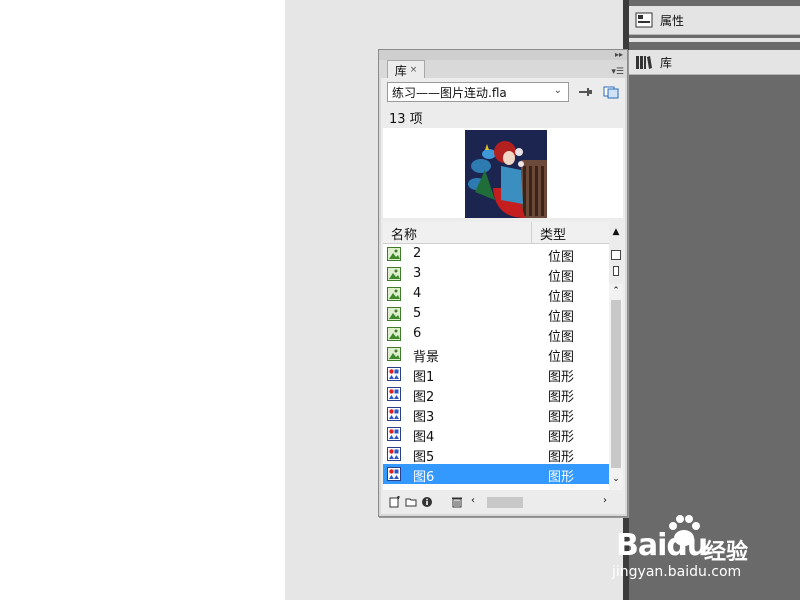  What do you see at coordinates (417, 273) in the screenshot?
I see `item-name: 3` at bounding box center [417, 273].